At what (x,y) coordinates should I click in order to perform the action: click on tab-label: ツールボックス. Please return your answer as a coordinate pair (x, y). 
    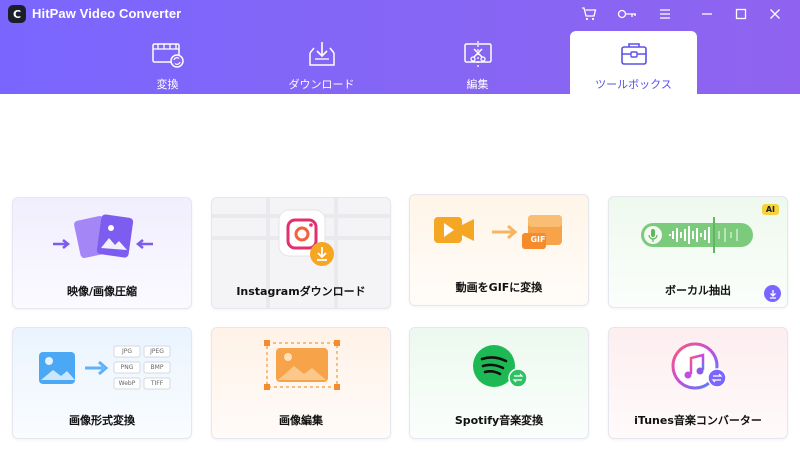
    Looking at the image, I should click on (633, 84).